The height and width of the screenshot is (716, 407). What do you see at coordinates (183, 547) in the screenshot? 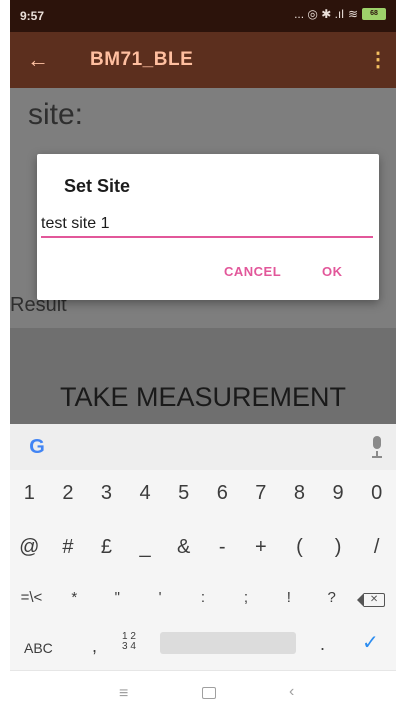
I see `key-ampersand: &` at bounding box center [183, 547].